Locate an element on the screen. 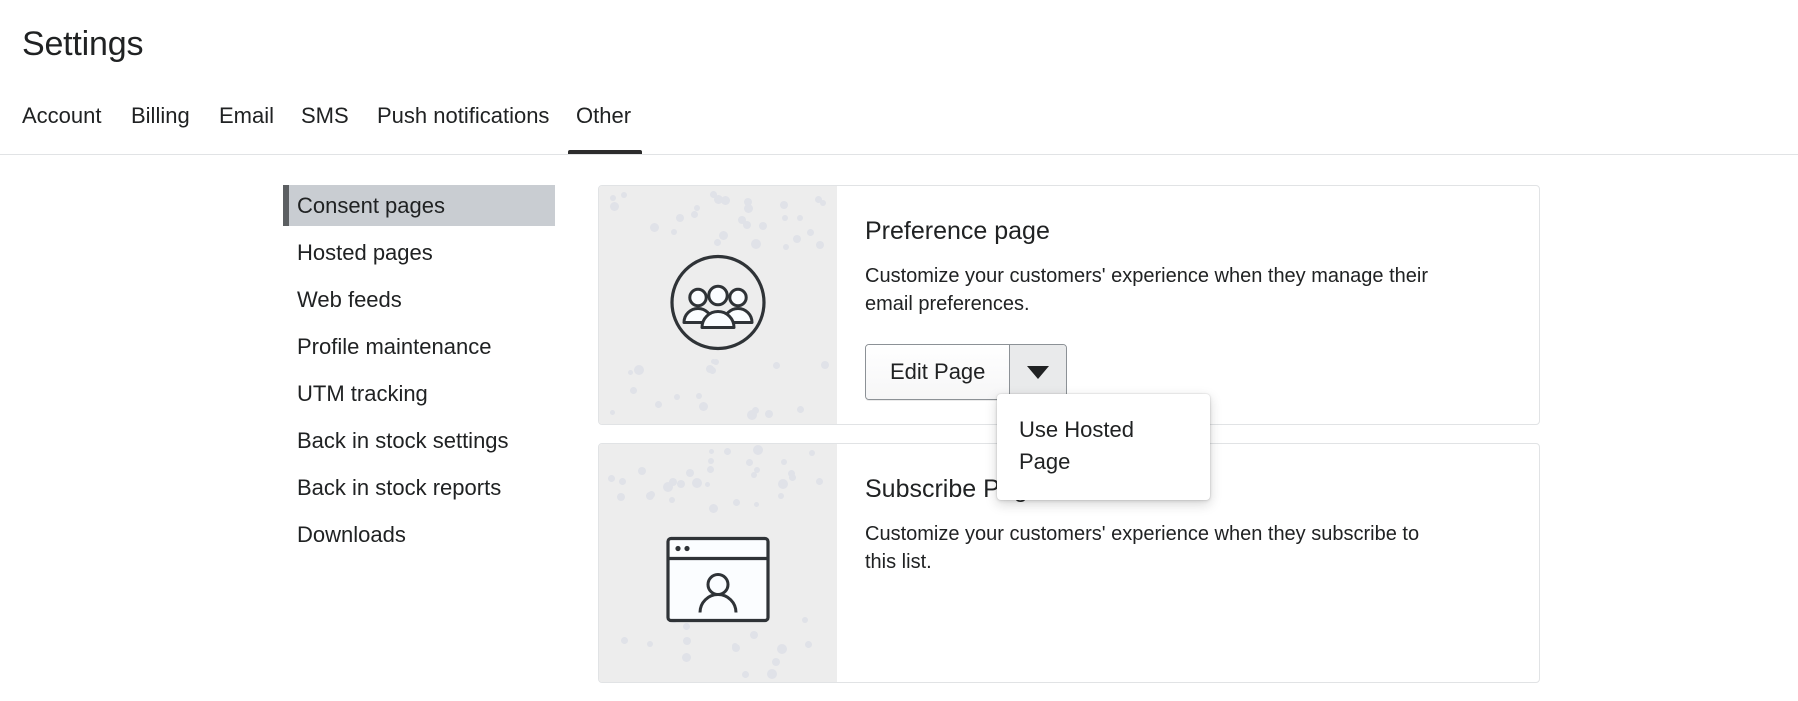 Image resolution: width=1798 pixels, height=701 pixels. card-title: Preference page is located at coordinates (957, 231).